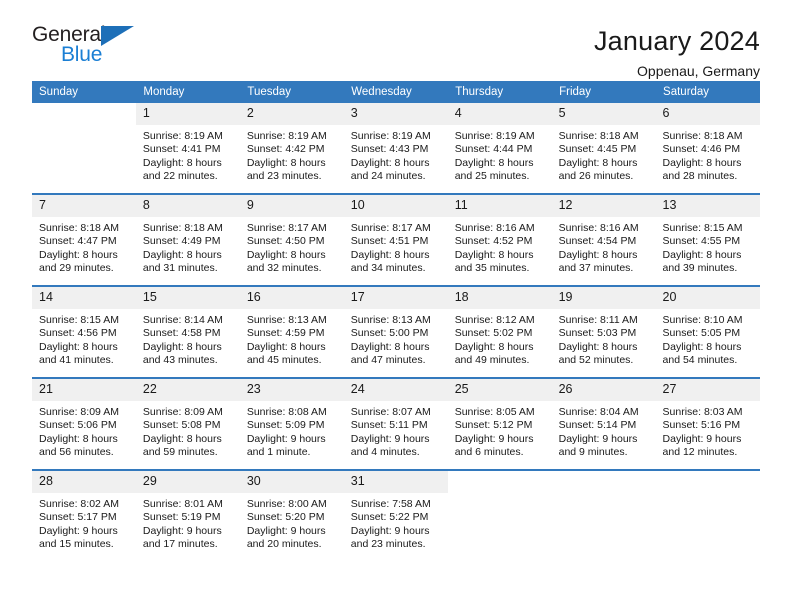 This screenshot has height=612, width=792. I want to click on day-number: 5, so click(603, 114).